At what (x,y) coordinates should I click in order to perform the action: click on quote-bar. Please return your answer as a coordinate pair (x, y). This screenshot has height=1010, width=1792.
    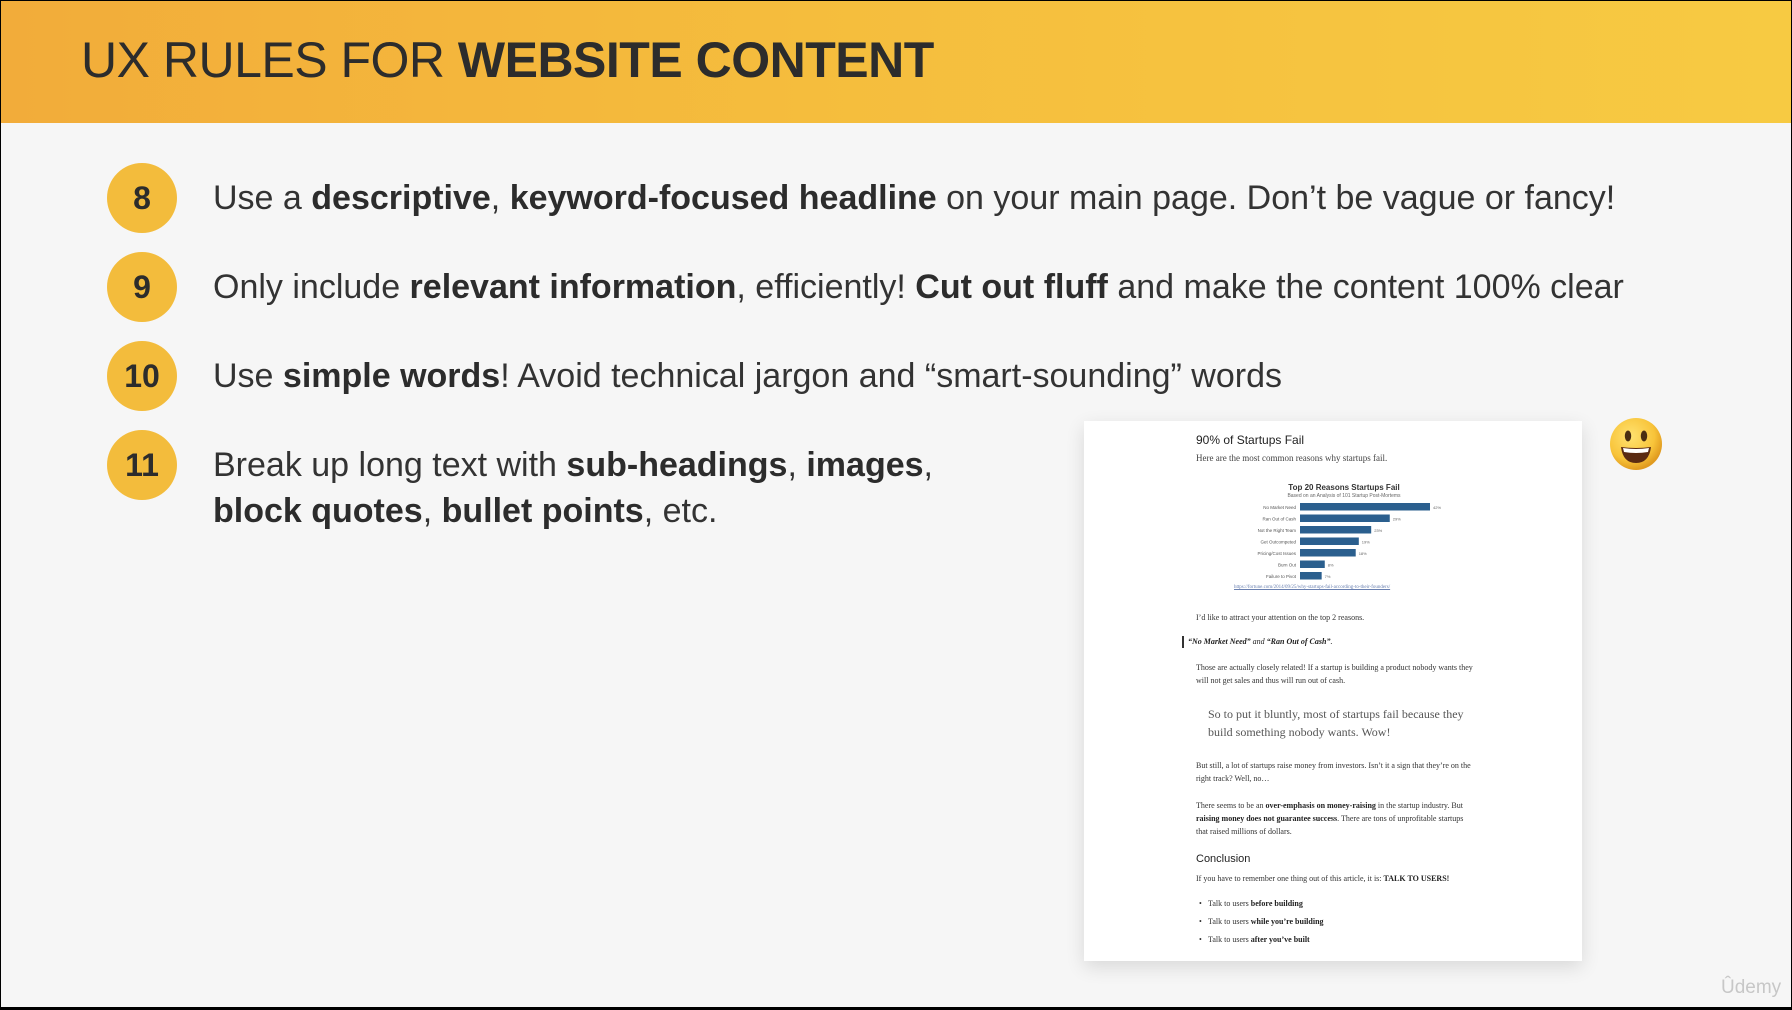
    Looking at the image, I should click on (1183, 642).